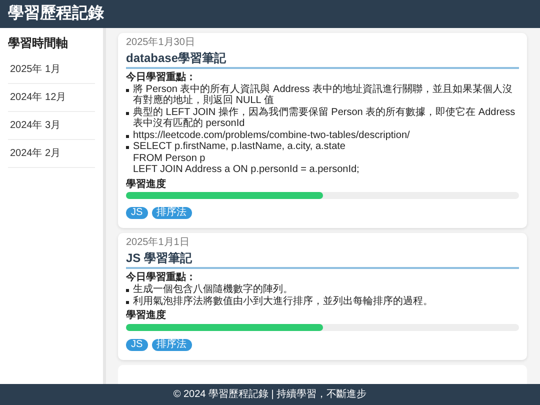  What do you see at coordinates (322, 59) in the screenshot?
I see `entry-title: database學習筆記` at bounding box center [322, 59].